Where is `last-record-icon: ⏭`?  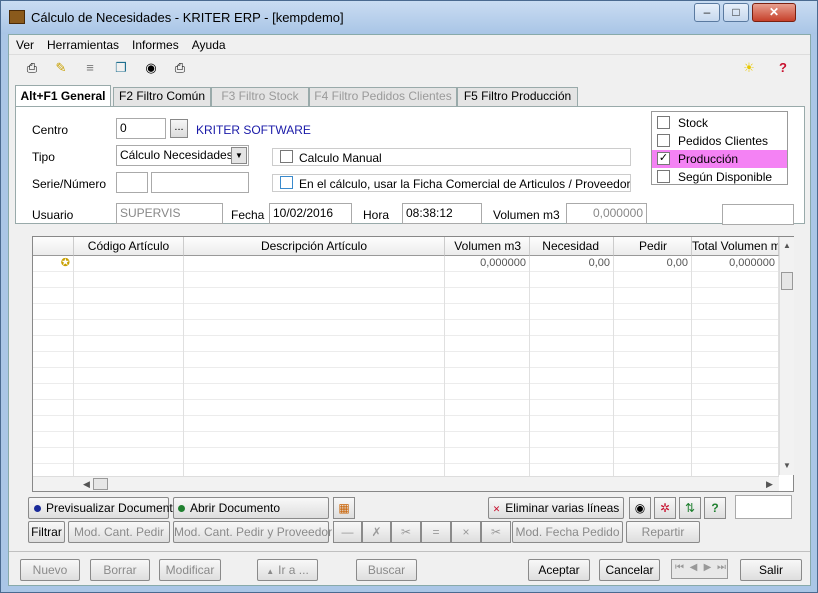
last-record-icon: ⏭ is located at coordinates (721, 567).